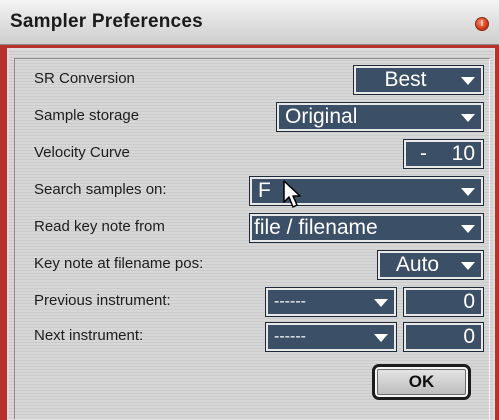 This screenshot has width=499, height=420. What do you see at coordinates (469, 336) in the screenshot?
I see `next-instrument-number: 0` at bounding box center [469, 336].